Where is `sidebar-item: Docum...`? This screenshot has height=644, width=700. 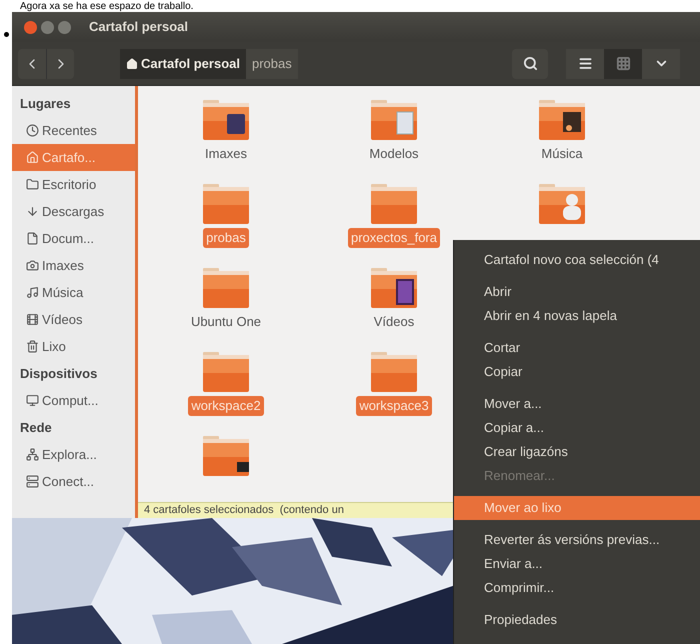
sidebar-item: Docum... is located at coordinates (73, 238).